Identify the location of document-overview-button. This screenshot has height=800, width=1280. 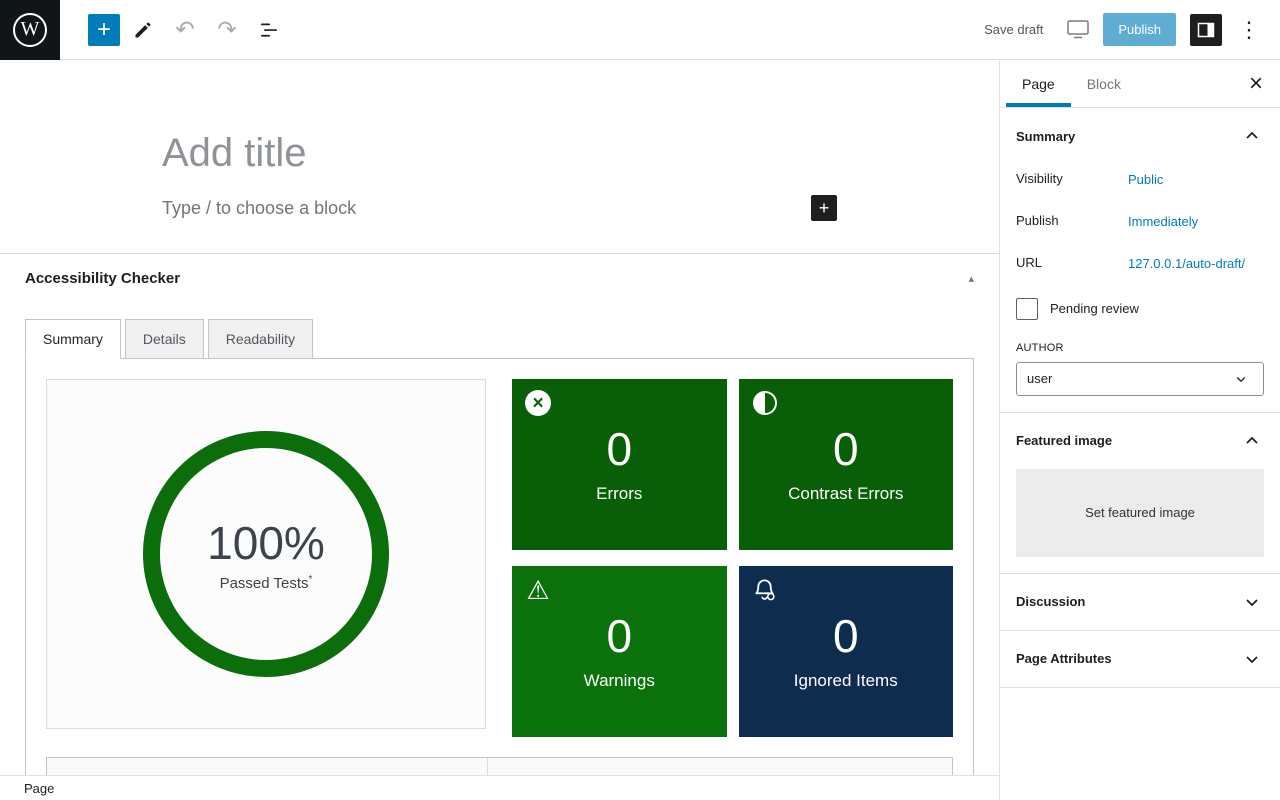
(269, 30).